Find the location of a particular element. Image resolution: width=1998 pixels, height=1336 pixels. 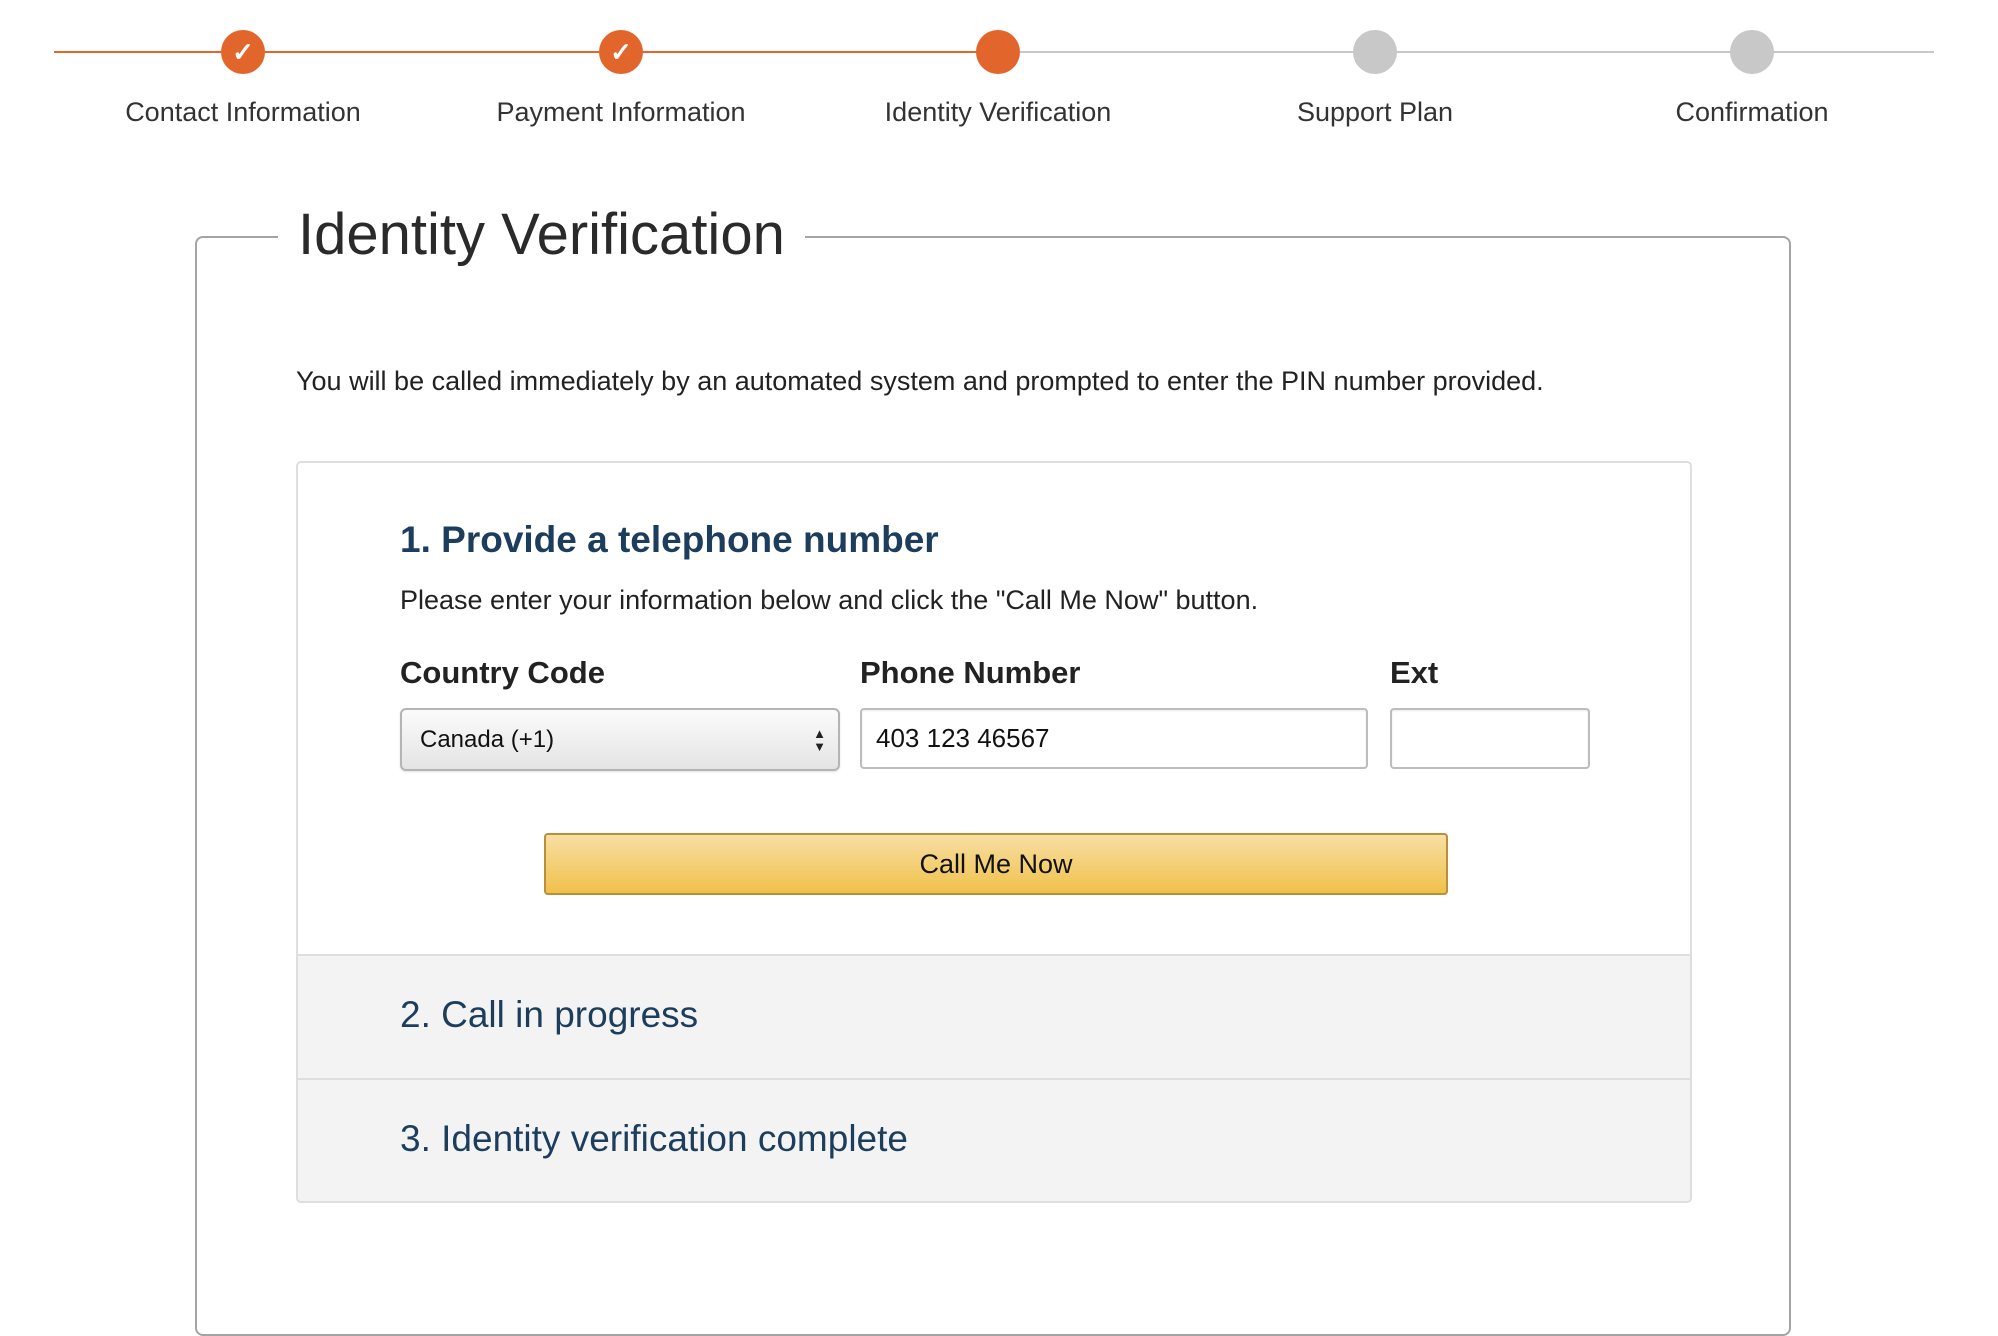

ext-input is located at coordinates (1490, 738).